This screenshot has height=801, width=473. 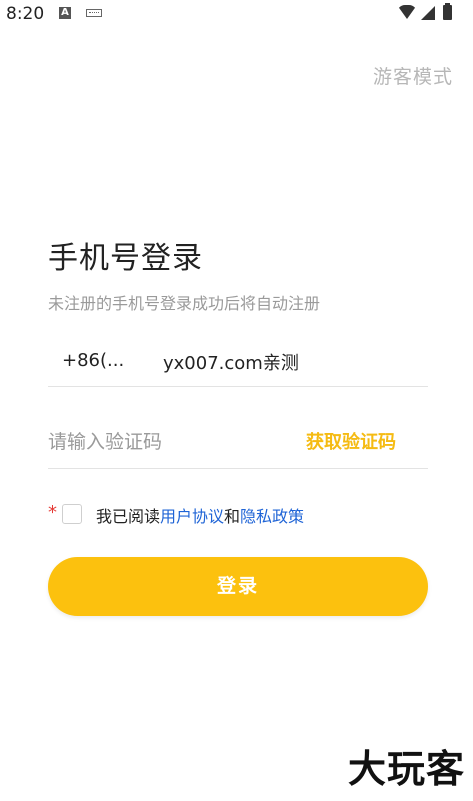 What do you see at coordinates (128, 516) in the screenshot?
I see `agree-prefix: 我已阅读` at bounding box center [128, 516].